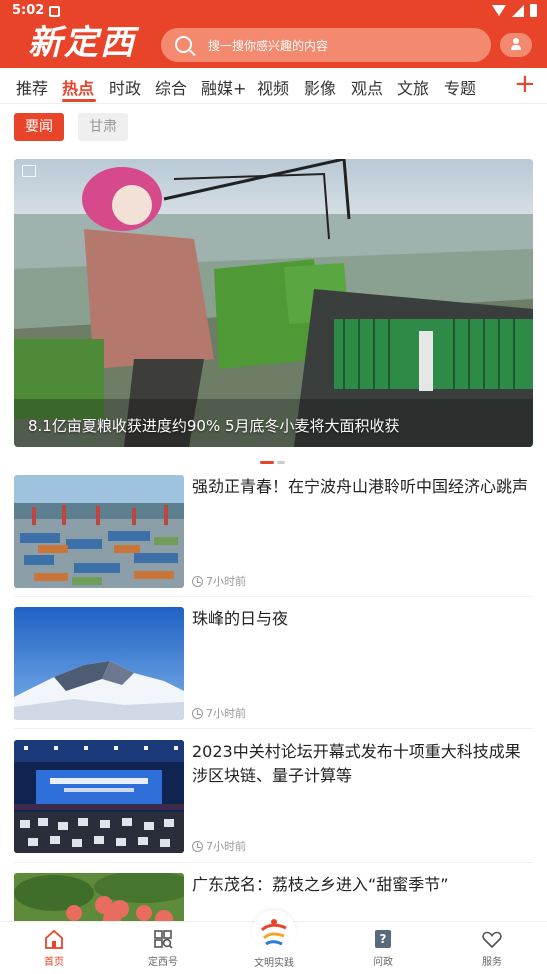  Describe the element at coordinates (518, 10) in the screenshot. I see `signal-icon` at that location.